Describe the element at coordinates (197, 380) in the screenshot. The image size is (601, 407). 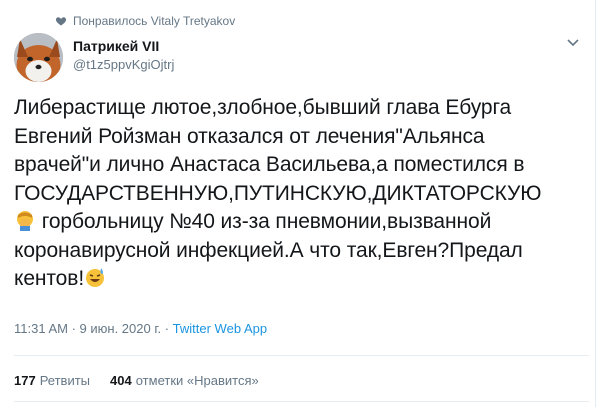
I see `likes-label: отметки «Нравится»` at that location.